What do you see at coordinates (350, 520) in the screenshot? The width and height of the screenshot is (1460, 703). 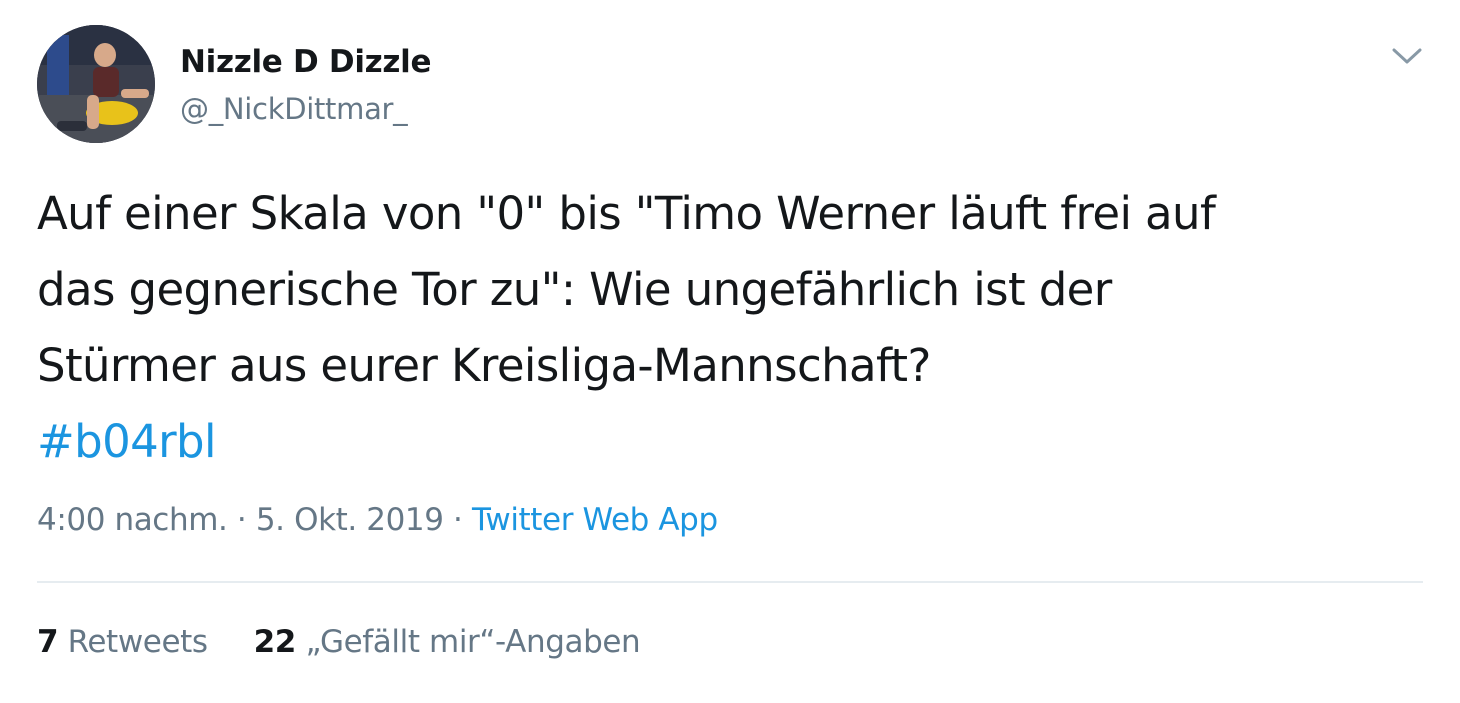 I see `tweet-date: 5. Okt. 2019` at bounding box center [350, 520].